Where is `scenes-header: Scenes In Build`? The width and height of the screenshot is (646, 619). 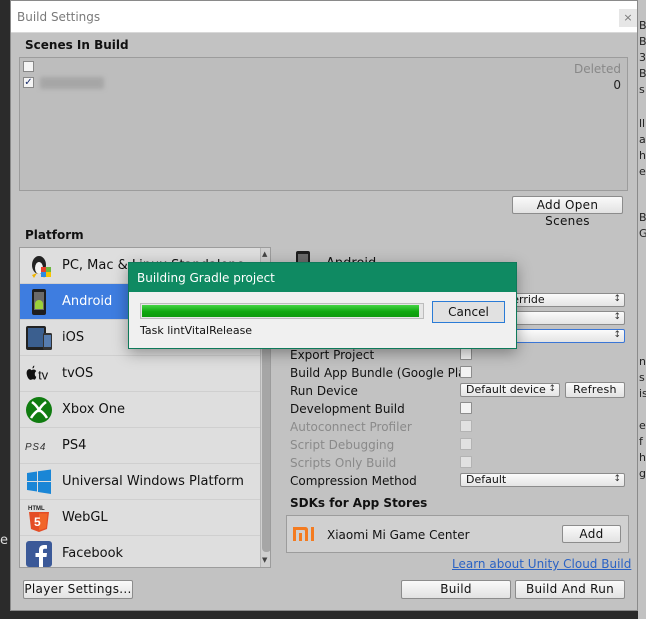 scenes-header: Scenes In Build is located at coordinates (77, 45).